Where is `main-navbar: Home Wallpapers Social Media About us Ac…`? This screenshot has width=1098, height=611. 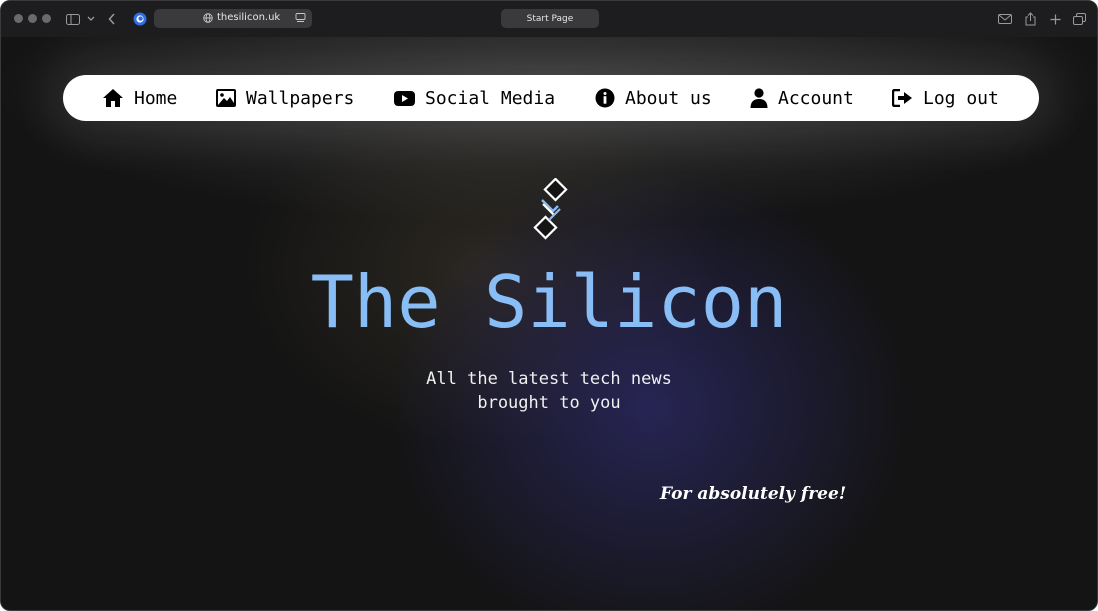
main-navbar: Home Wallpapers Social Media About us Ac… is located at coordinates (551, 98).